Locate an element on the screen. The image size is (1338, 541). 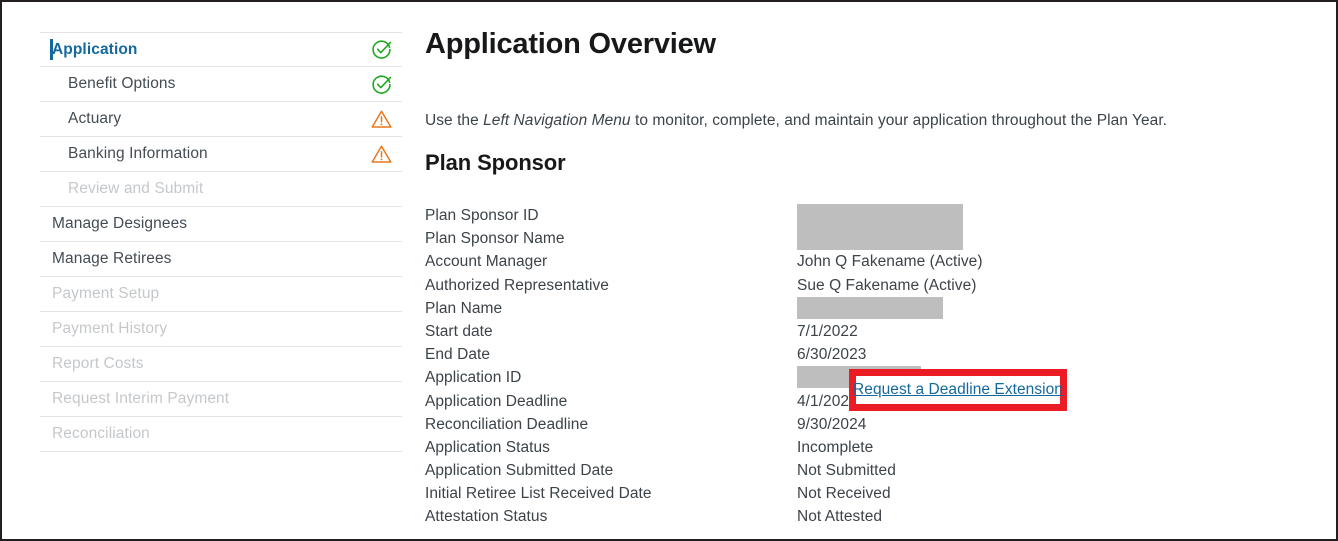
detail-row-plan-sponsor-name: Plan Sponsor Name is located at coordinates (765, 239).